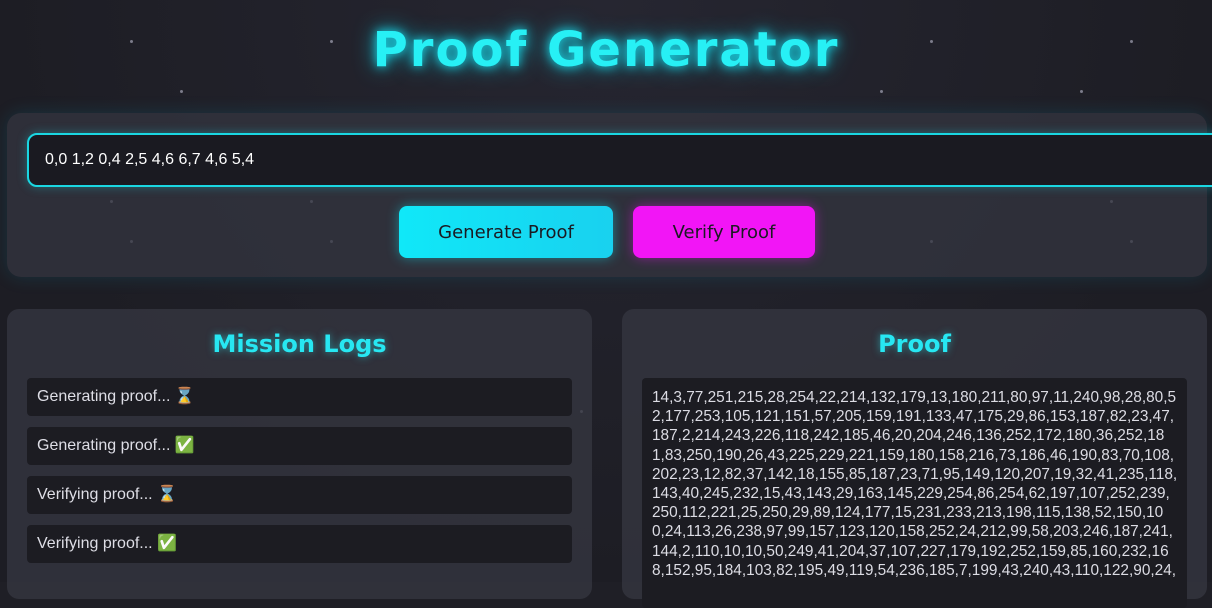 This screenshot has height=608, width=1212. What do you see at coordinates (299, 446) in the screenshot?
I see `log-item: Generating proof... ✅` at bounding box center [299, 446].